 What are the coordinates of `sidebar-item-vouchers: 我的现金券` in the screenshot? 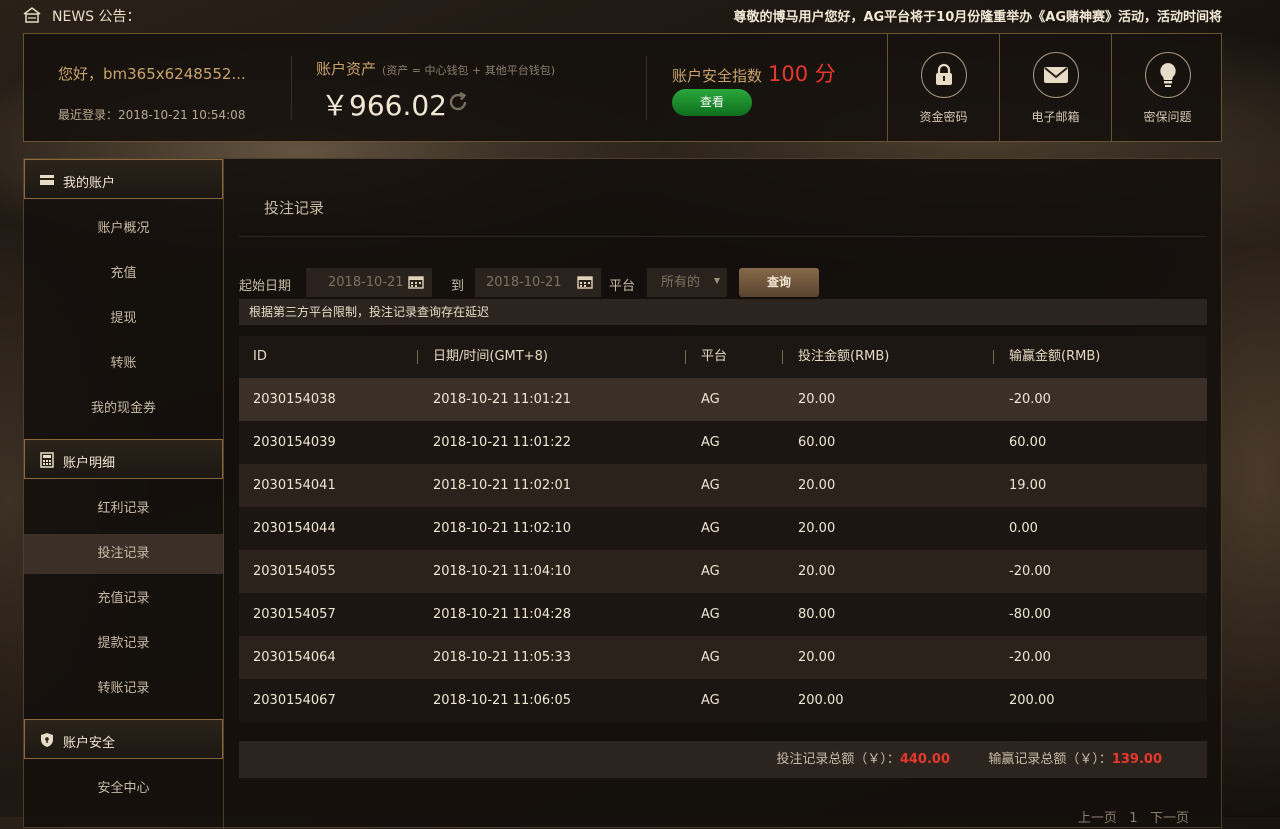 It's located at (123, 409).